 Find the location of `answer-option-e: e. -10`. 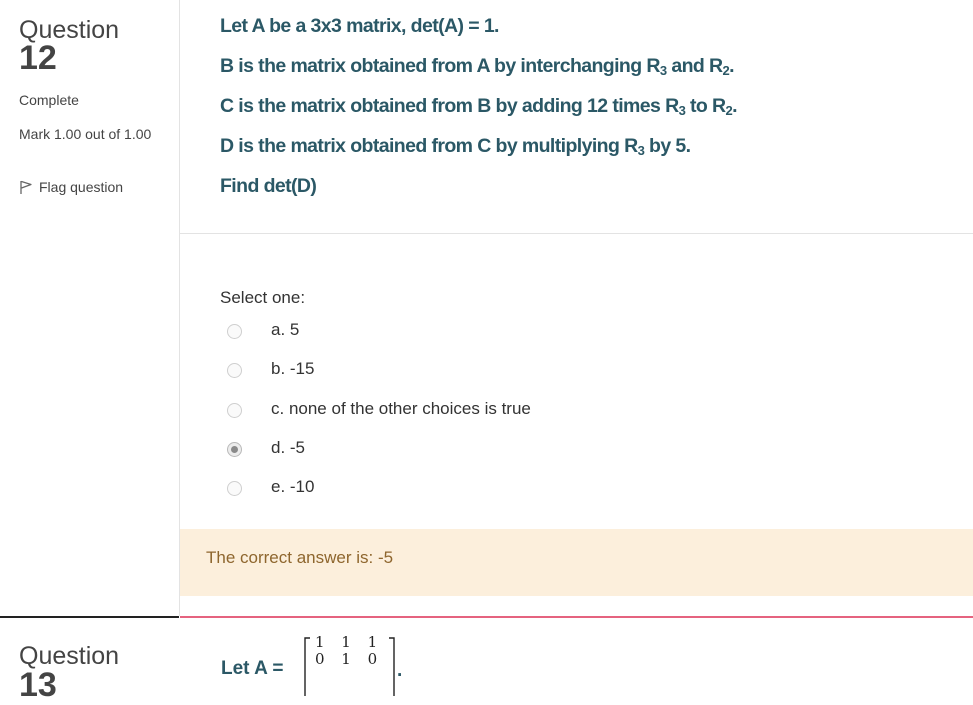

answer-option-e: e. -10 is located at coordinates (270, 488).